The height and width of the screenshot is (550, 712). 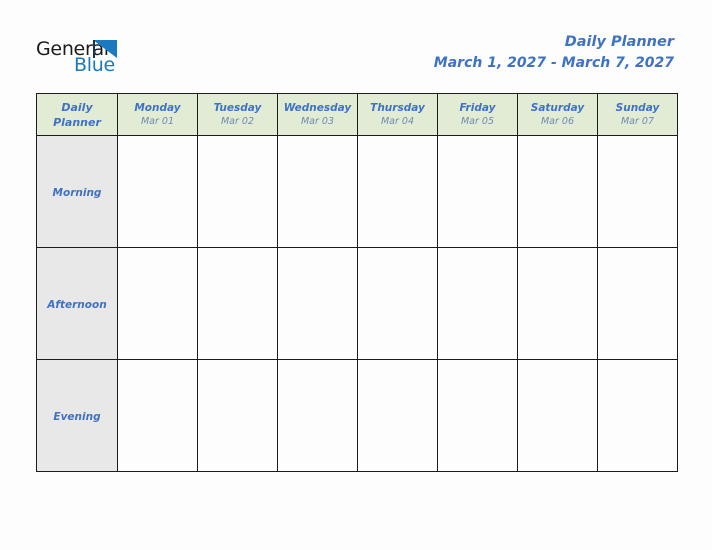 What do you see at coordinates (136, 61) in the screenshot?
I see `general-blue-logo: General Blue` at bounding box center [136, 61].